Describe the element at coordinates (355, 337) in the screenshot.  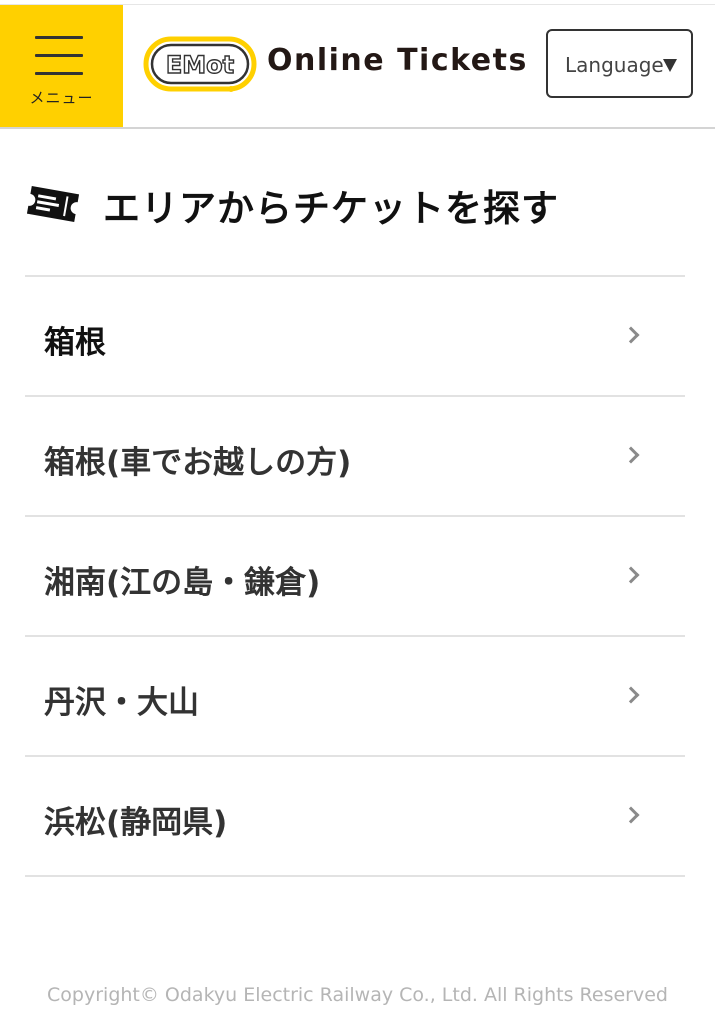
I see `area-item-hakone: 箱根` at that location.